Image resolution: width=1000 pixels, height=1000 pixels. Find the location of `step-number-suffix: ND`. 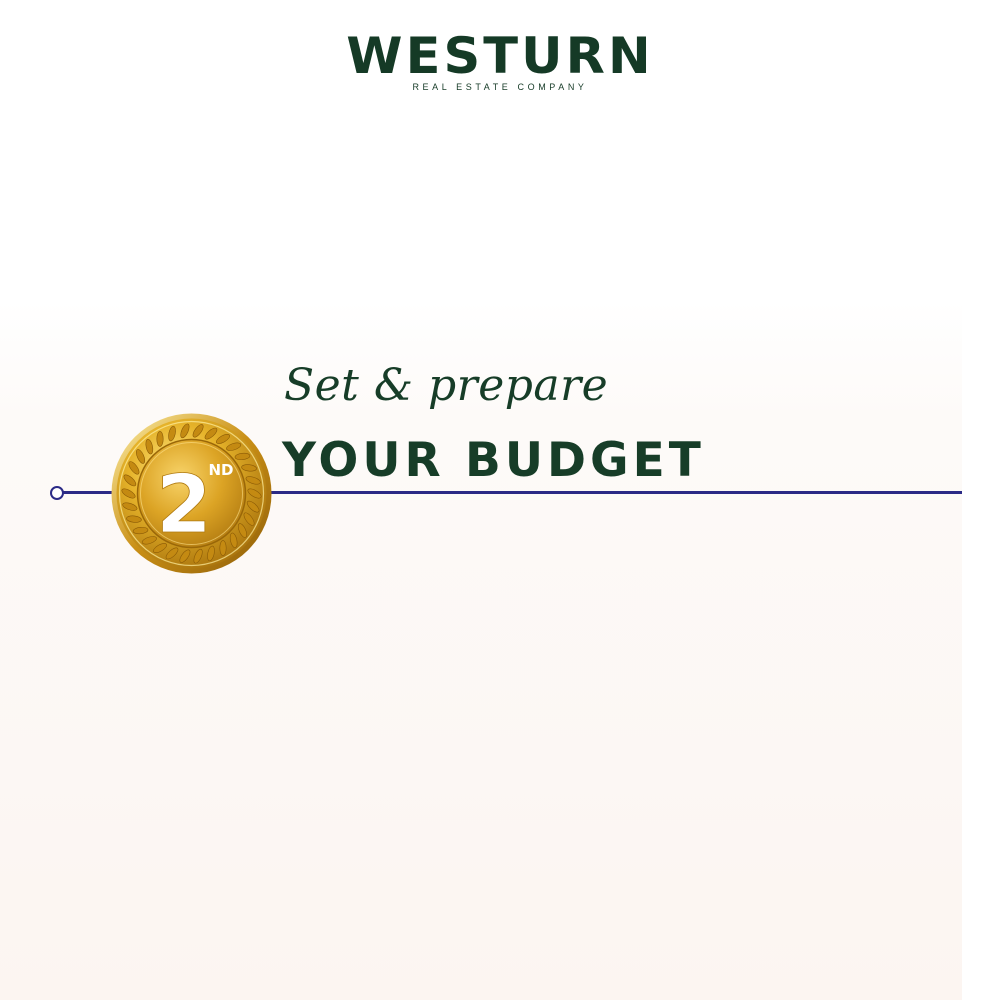

step-number-suffix: ND is located at coordinates (220, 470).